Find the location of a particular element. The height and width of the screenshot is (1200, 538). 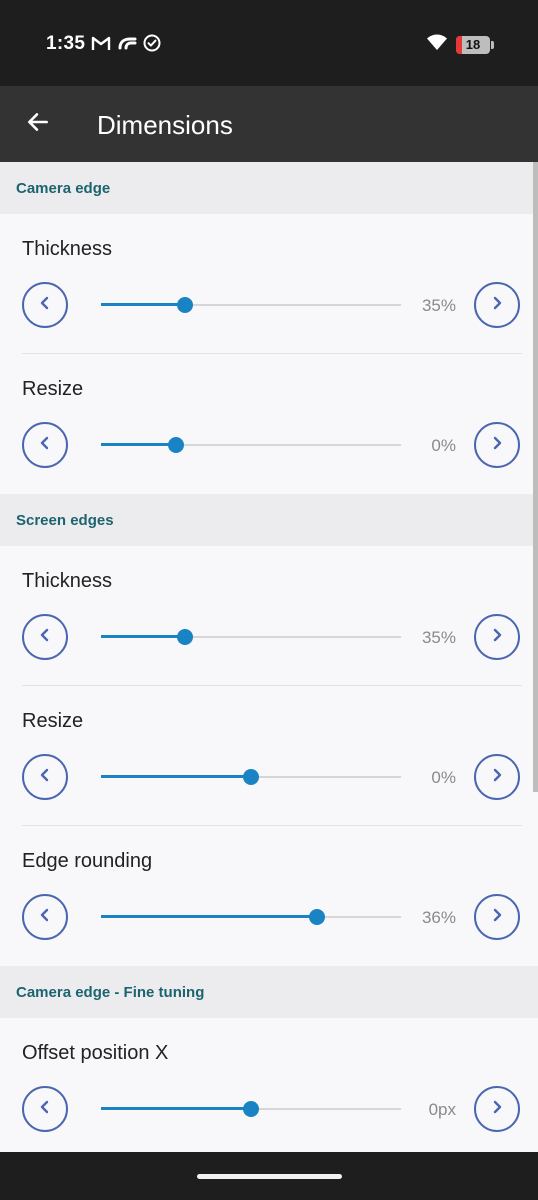

gmail-icon is located at coordinates (101, 45).